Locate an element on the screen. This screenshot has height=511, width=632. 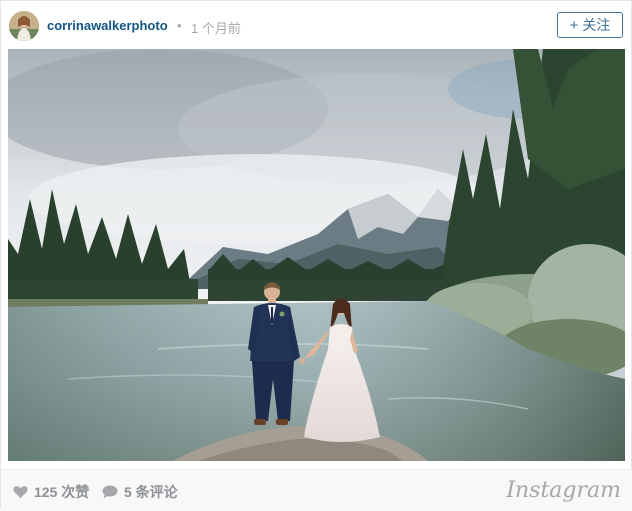
username-link: corrinawalkerphoto is located at coordinates (107, 25).